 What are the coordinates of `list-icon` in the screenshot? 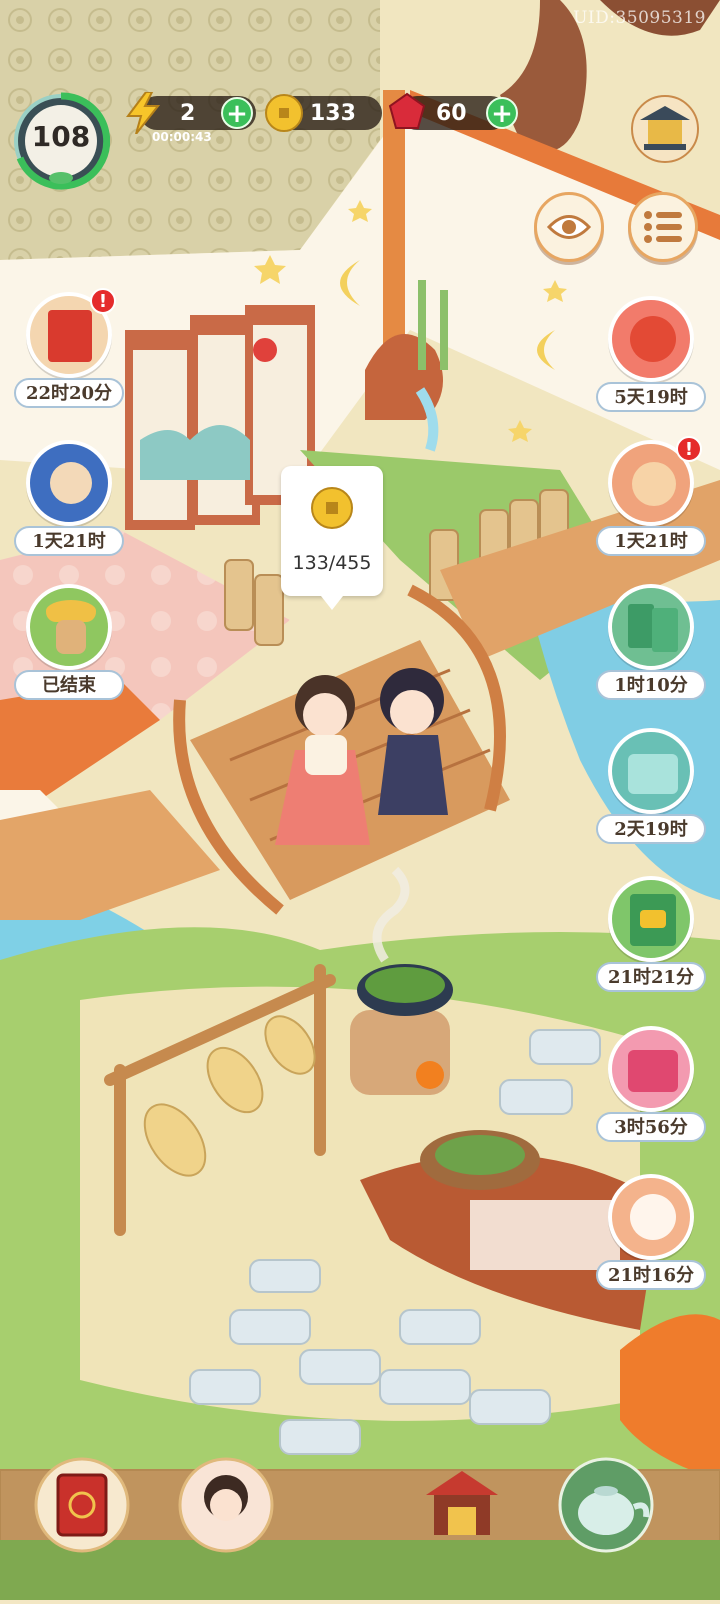 It's located at (663, 227).